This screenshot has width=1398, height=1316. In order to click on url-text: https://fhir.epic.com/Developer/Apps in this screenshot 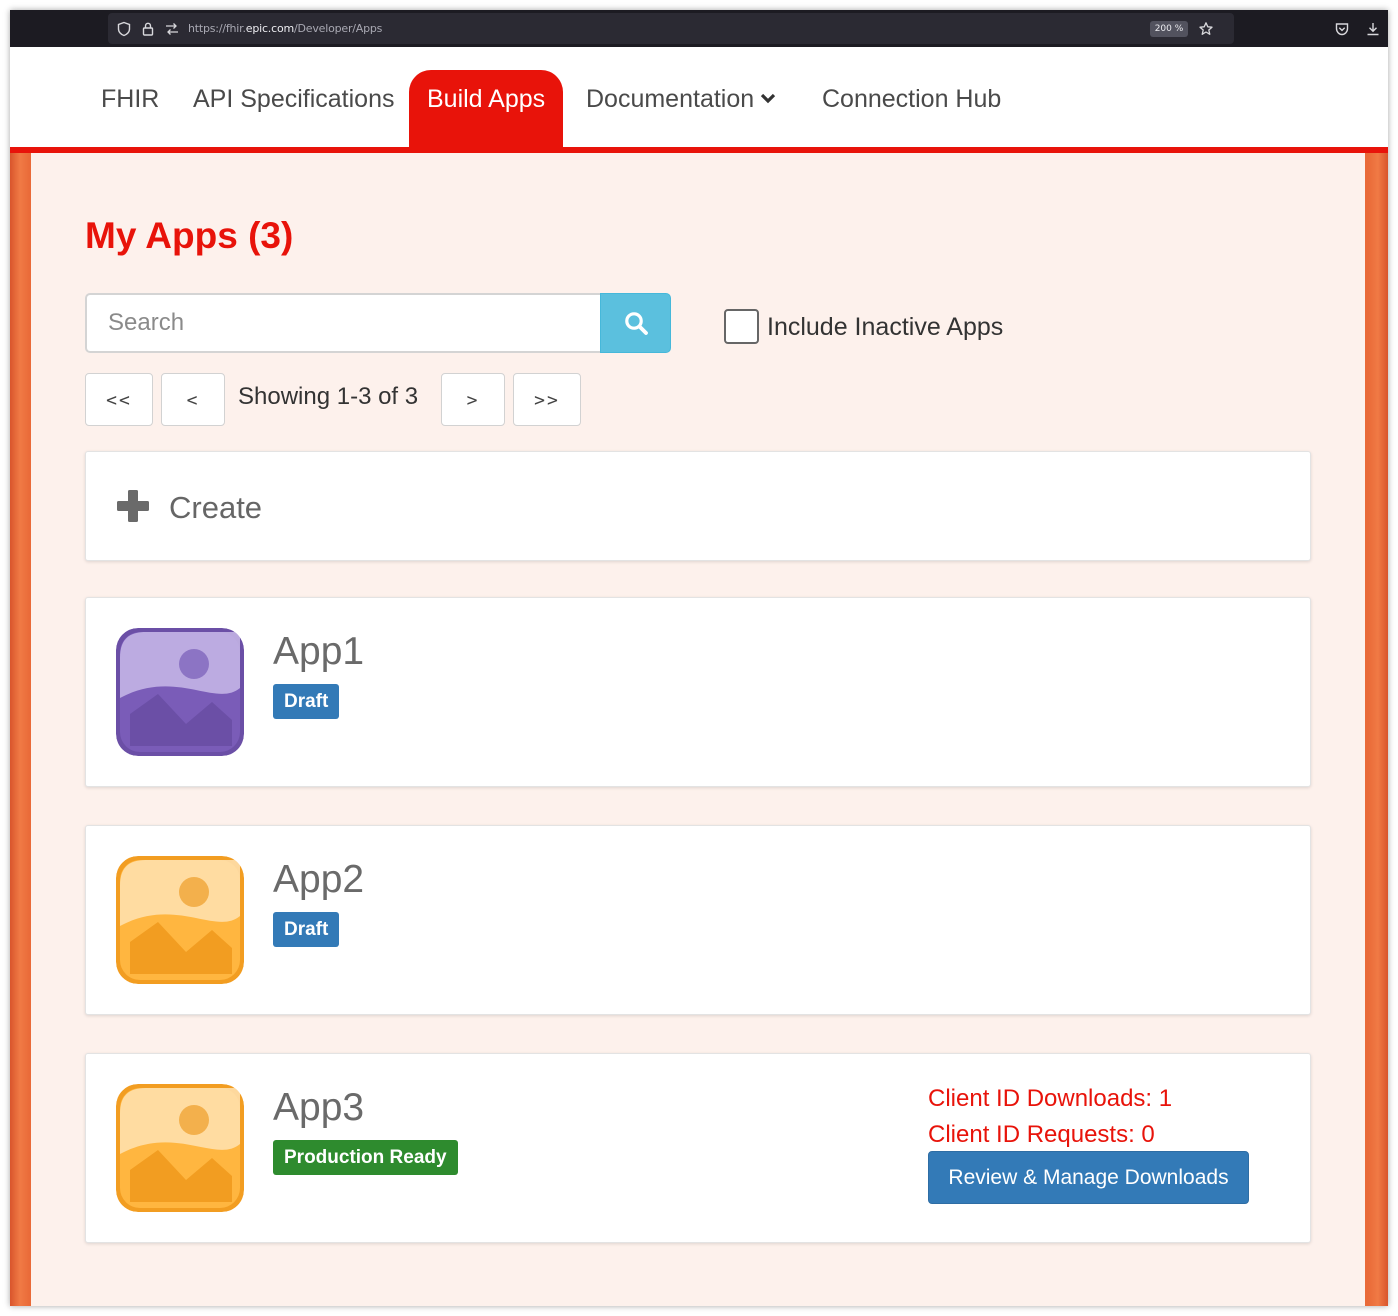, I will do `click(285, 28)`.